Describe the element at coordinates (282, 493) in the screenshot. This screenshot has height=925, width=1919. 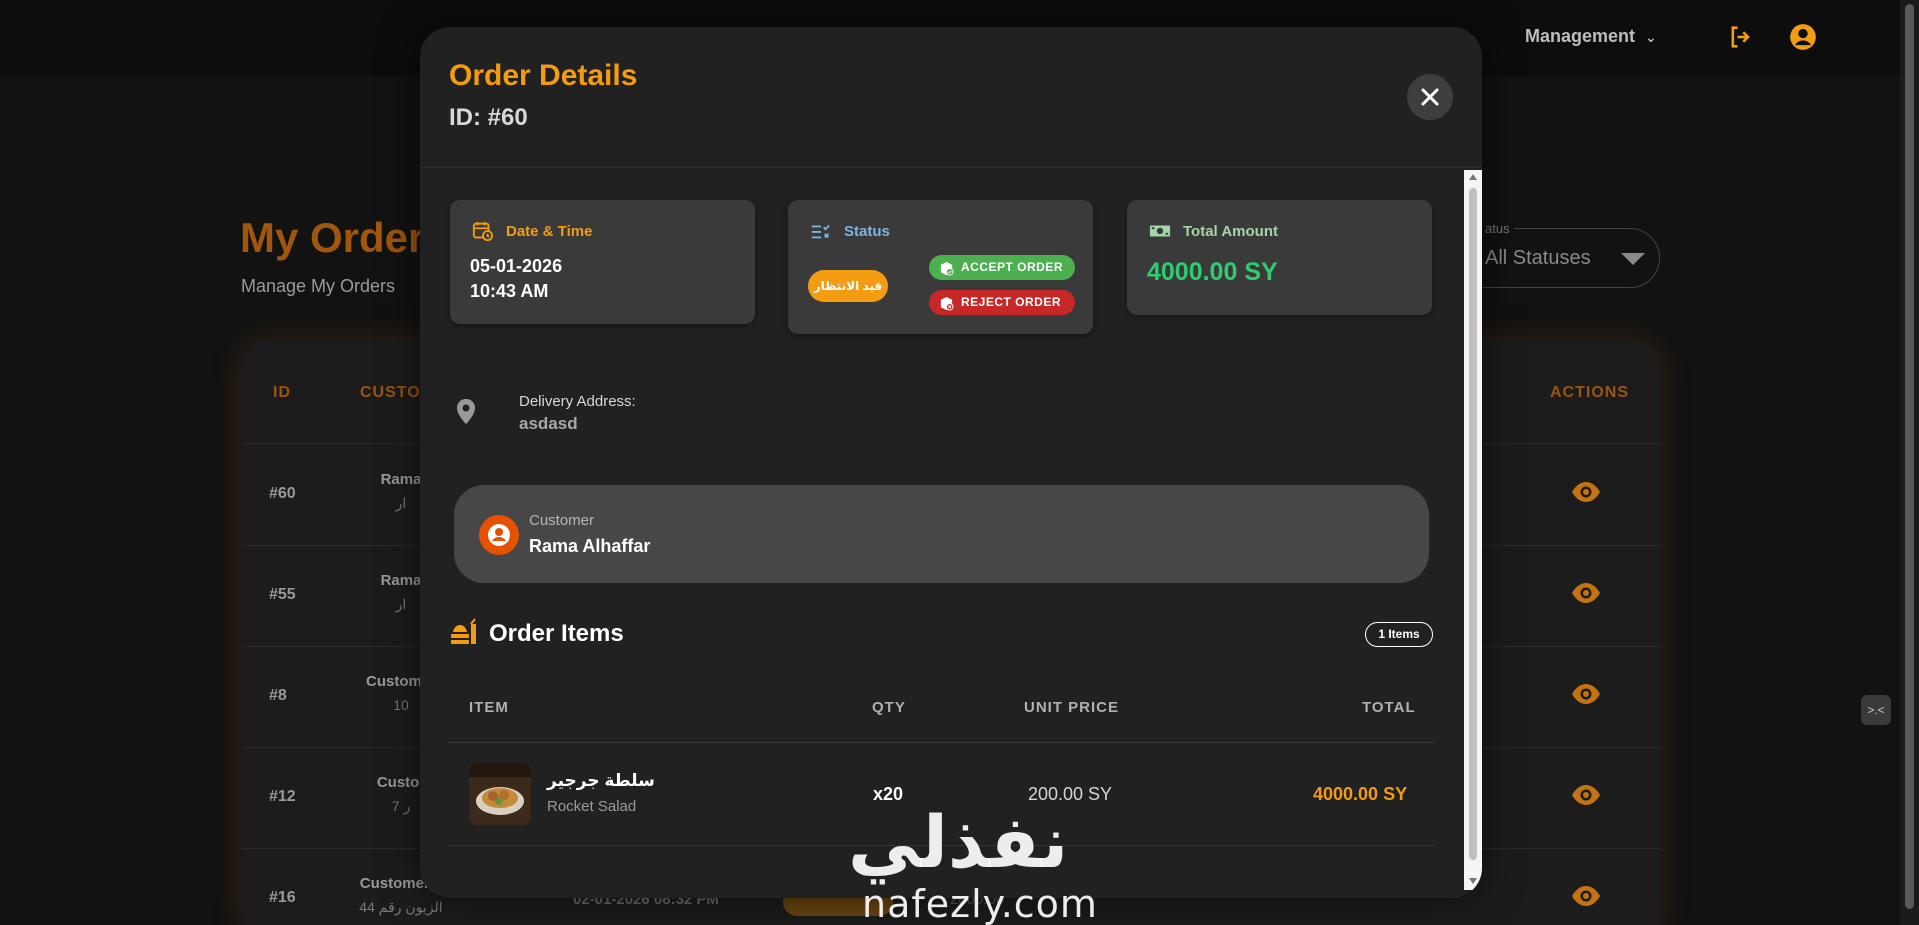
I see `row-id: #60` at that location.